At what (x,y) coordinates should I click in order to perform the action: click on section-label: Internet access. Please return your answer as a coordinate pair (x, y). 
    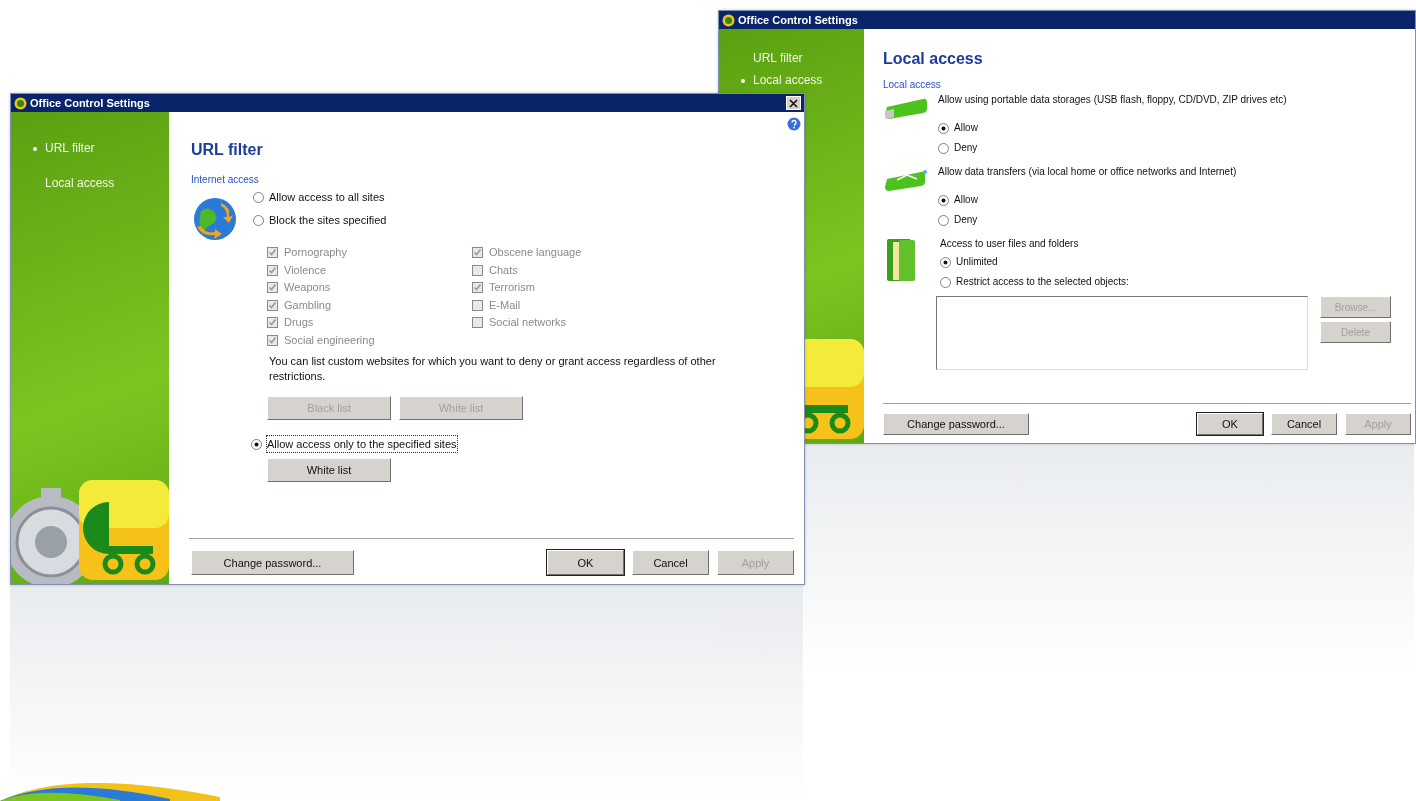
    Looking at the image, I should click on (225, 180).